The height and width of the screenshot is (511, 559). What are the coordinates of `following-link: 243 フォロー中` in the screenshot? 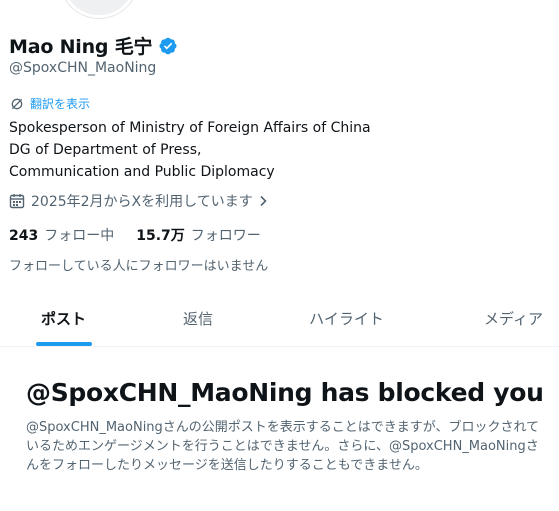 It's located at (61, 235).